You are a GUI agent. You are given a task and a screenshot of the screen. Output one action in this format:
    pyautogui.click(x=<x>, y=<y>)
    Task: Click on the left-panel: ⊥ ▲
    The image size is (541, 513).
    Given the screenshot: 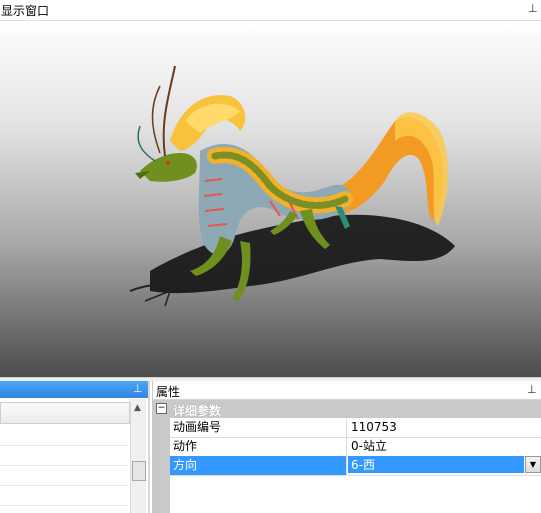 What is the action you would take?
    pyautogui.click(x=75, y=447)
    